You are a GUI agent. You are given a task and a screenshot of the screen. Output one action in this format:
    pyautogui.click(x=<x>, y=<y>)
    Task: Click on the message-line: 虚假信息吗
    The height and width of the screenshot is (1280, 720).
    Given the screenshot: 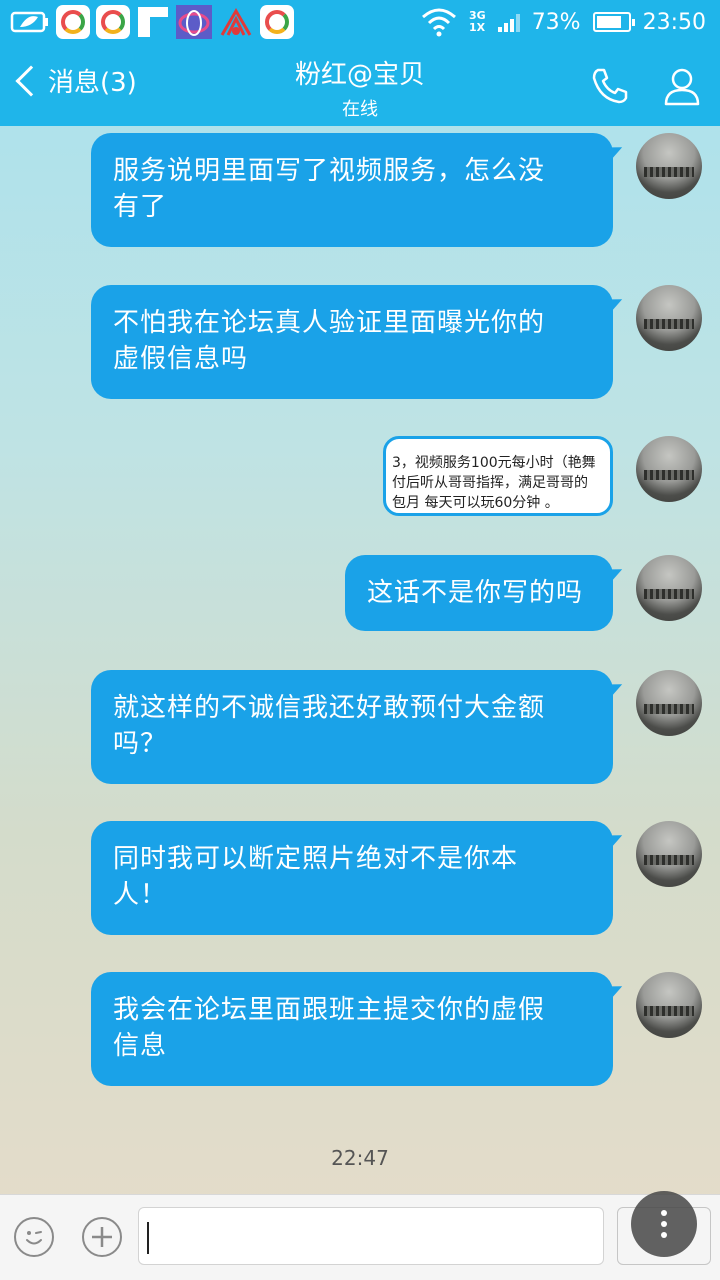 What is the action you would take?
    pyautogui.click(x=181, y=359)
    